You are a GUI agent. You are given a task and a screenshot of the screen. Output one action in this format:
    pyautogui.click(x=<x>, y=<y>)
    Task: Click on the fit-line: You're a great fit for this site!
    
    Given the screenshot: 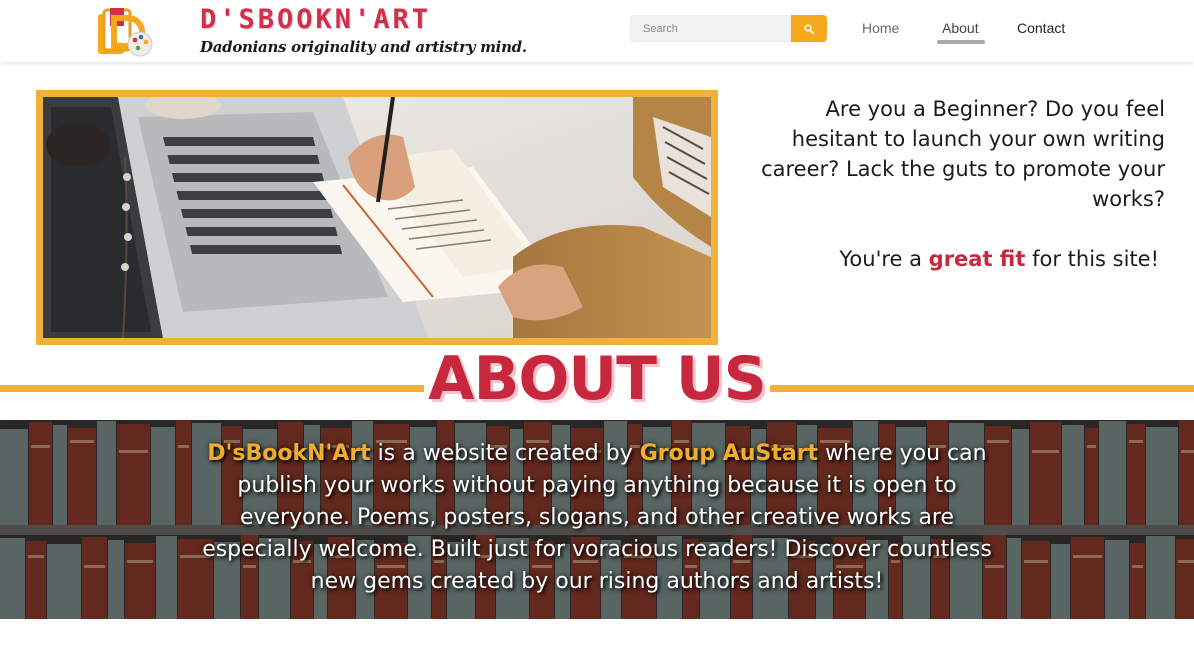 What is the action you would take?
    pyautogui.click(x=949, y=259)
    